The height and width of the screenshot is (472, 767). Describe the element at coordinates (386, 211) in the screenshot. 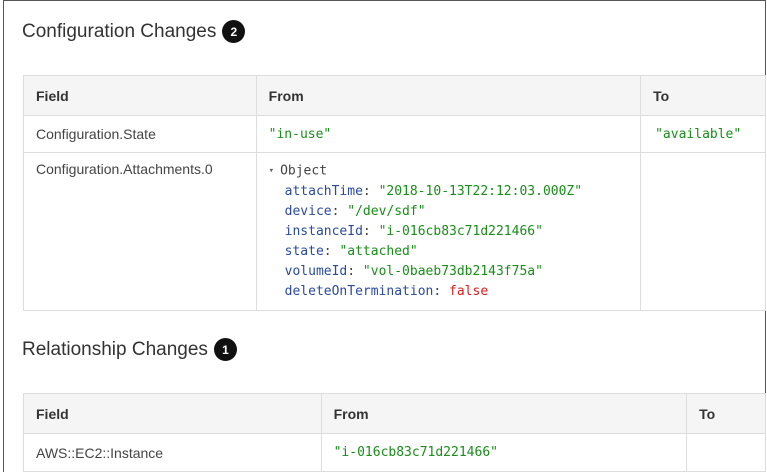

I see `property-value: "/dev/sdf"` at that location.